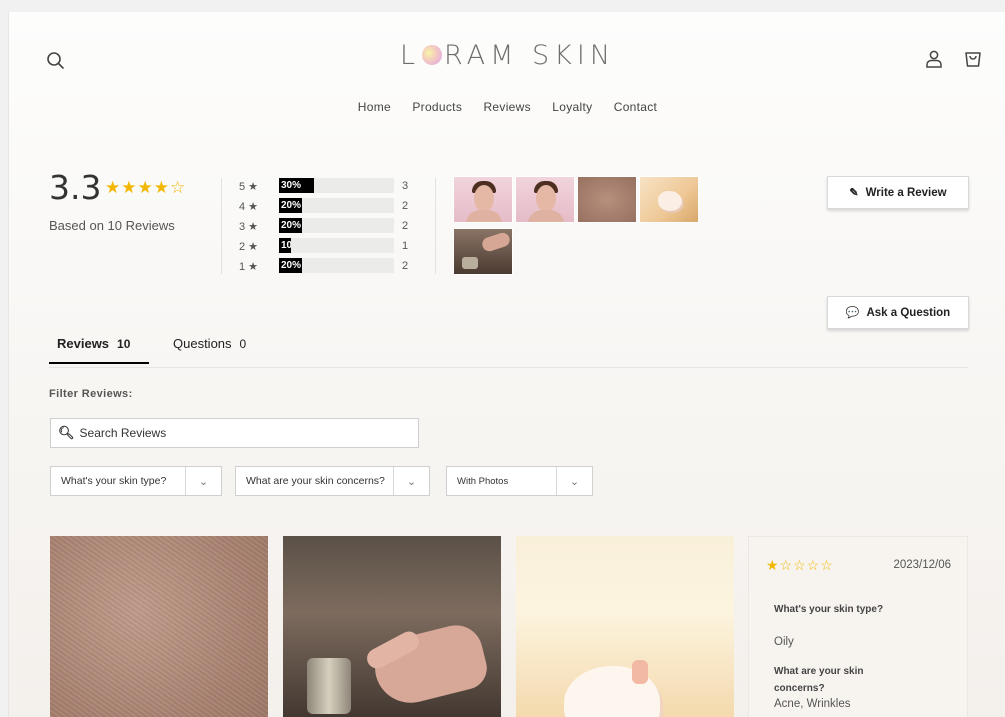  What do you see at coordinates (234, 433) in the screenshot?
I see `search-reviews-input: 🔍︎ Search Reviews` at bounding box center [234, 433].